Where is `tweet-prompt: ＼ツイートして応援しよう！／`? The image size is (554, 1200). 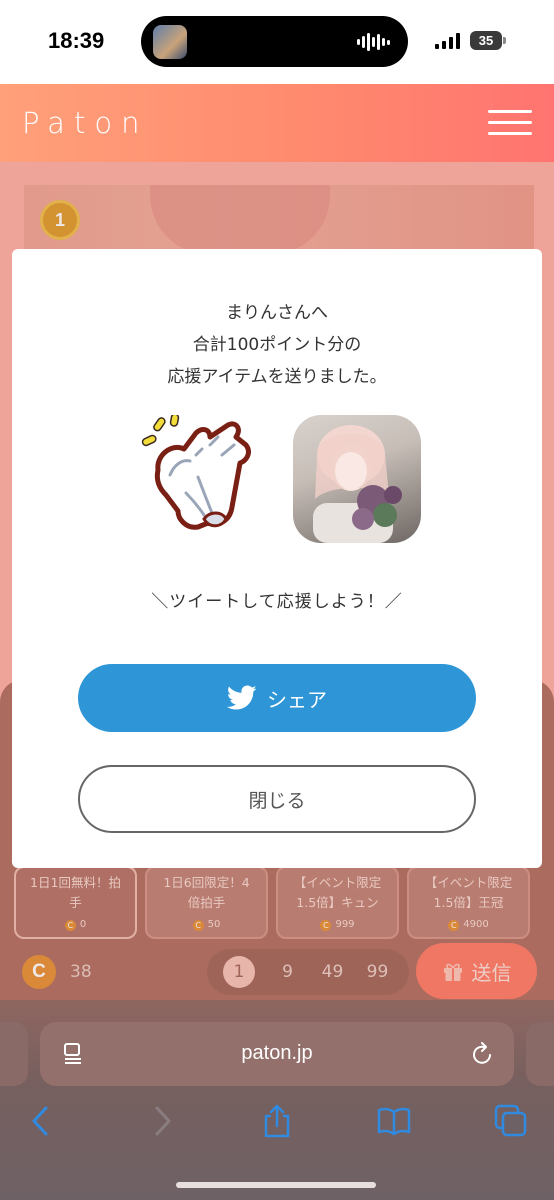 tweet-prompt: ＼ツイートして応援しよう！／ is located at coordinates (277, 602).